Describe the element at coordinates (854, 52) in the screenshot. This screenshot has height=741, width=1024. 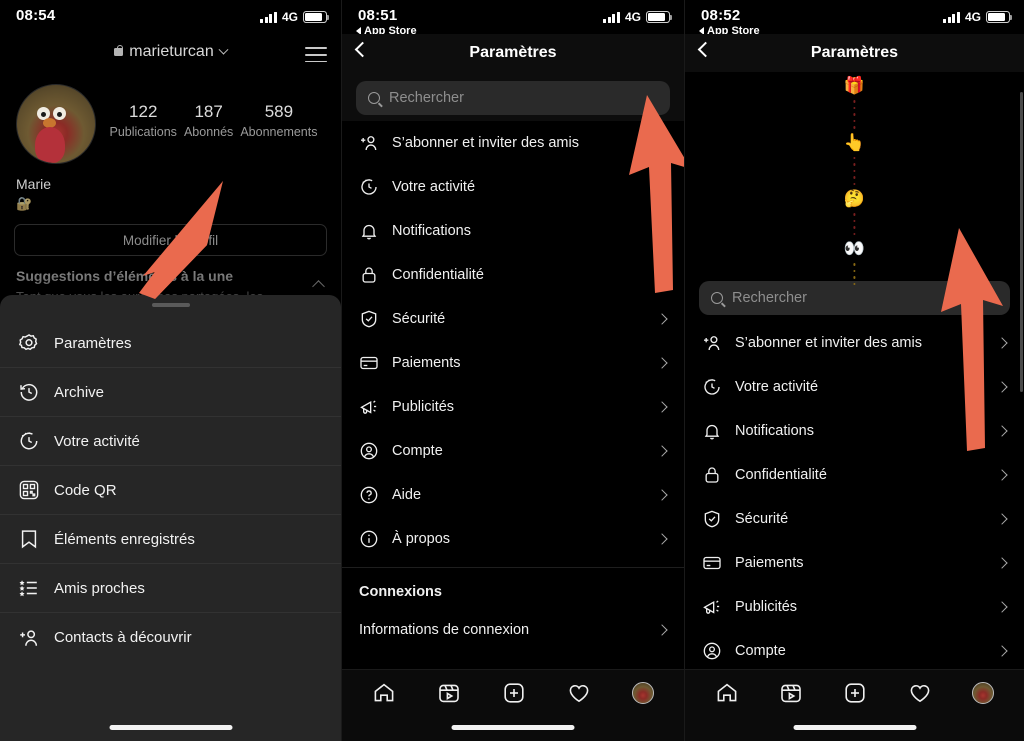
I see `page-title: Paramètres` at that location.